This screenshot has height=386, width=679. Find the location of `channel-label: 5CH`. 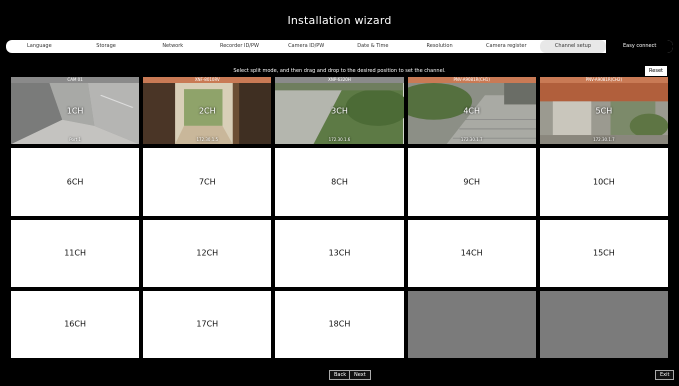

channel-label: 5CH is located at coordinates (604, 111).